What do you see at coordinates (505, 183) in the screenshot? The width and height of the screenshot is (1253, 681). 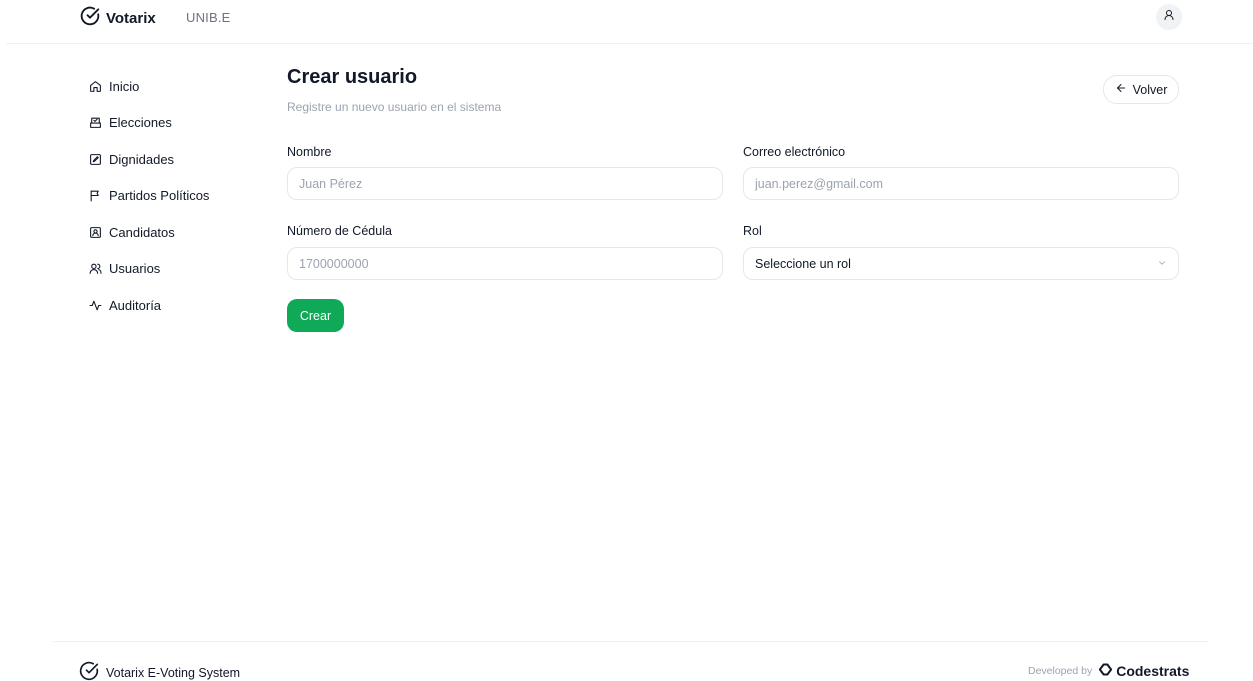 I see `nombre-input` at bounding box center [505, 183].